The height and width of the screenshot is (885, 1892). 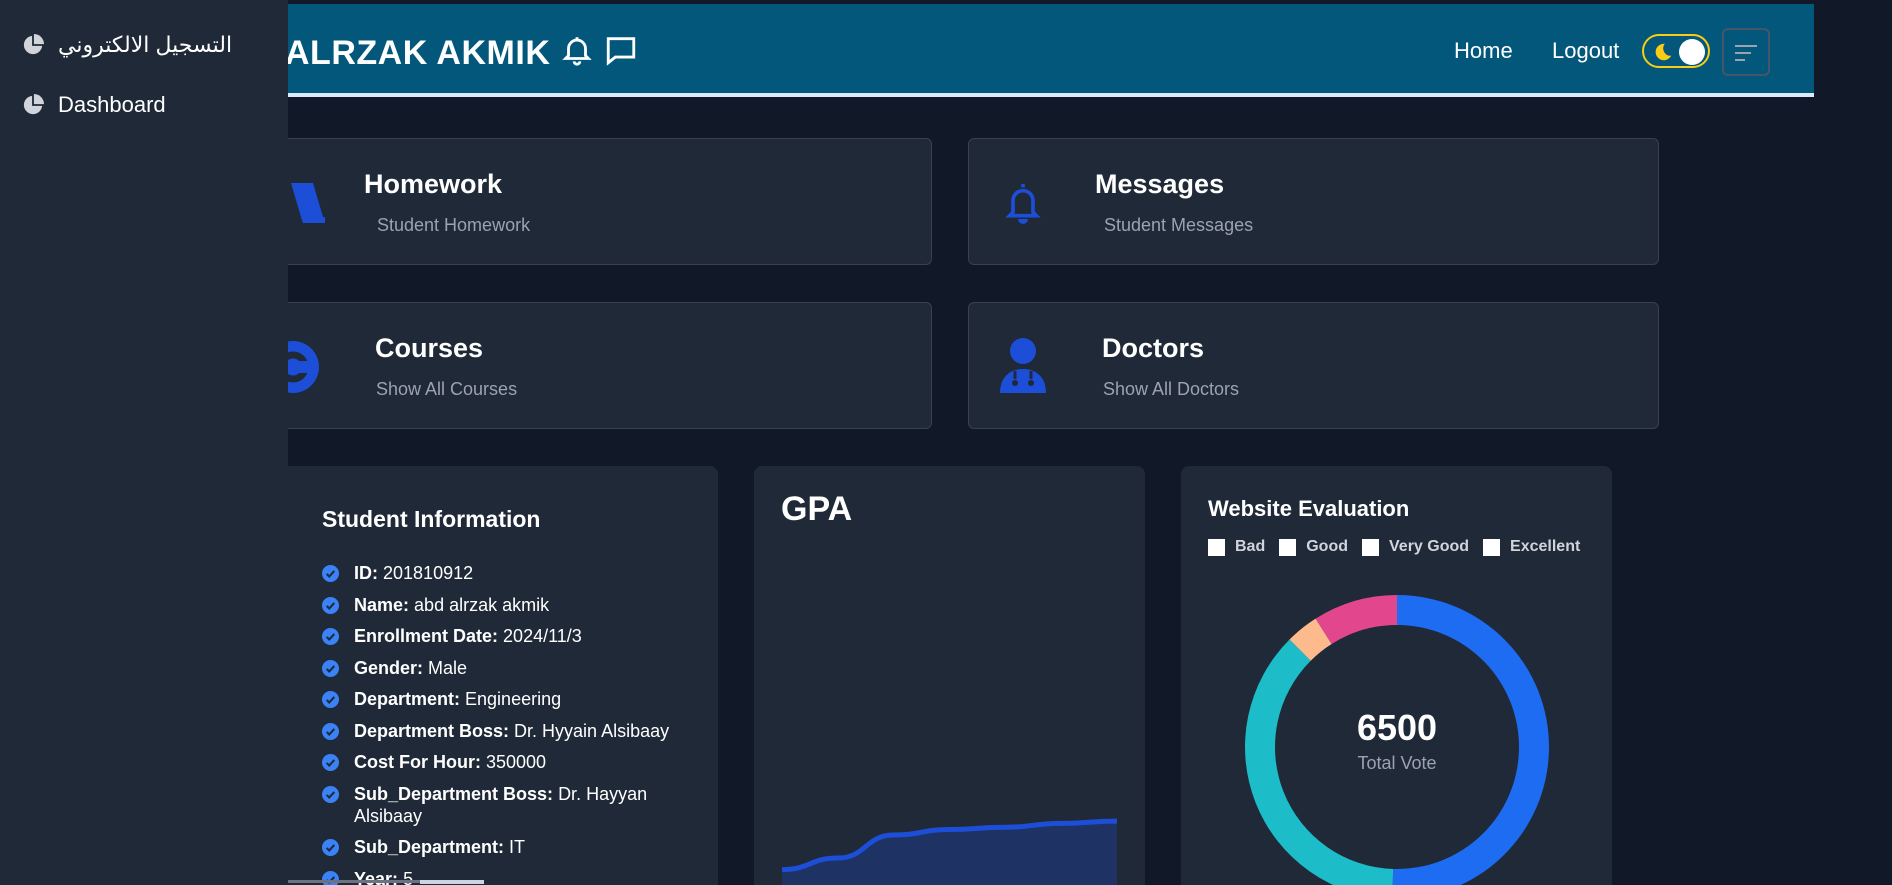 I want to click on card-title: Doctors, so click(x=1153, y=348).